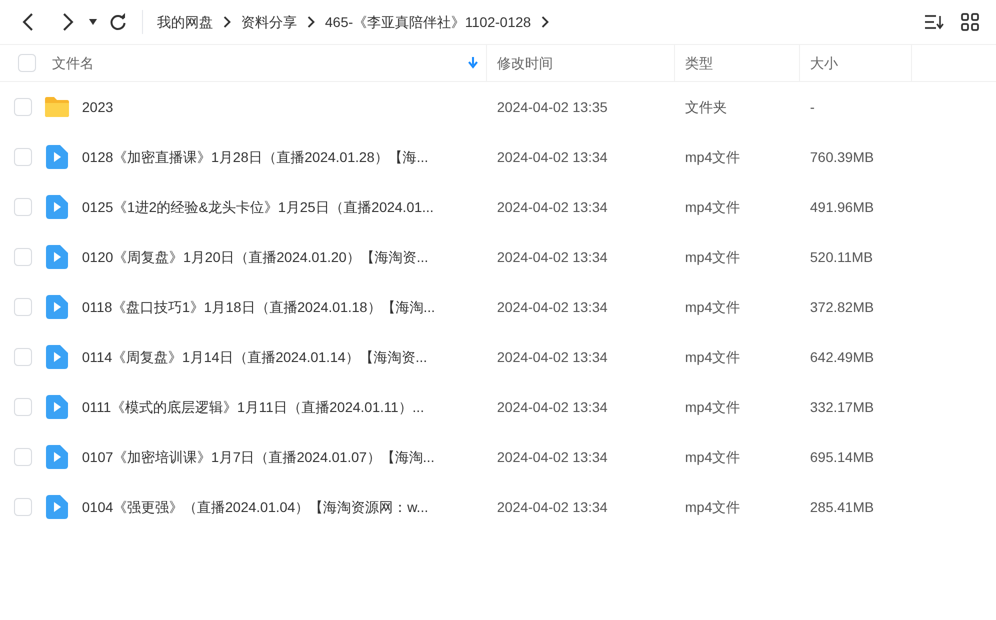  Describe the element at coordinates (93, 22) in the screenshot. I see `dropdown-triangle-icon` at that location.